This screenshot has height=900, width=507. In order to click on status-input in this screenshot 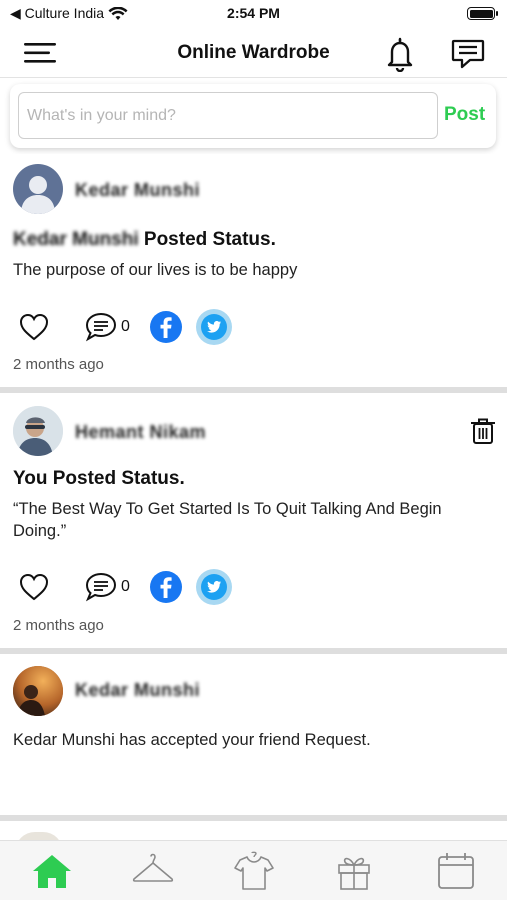, I will do `click(228, 115)`.